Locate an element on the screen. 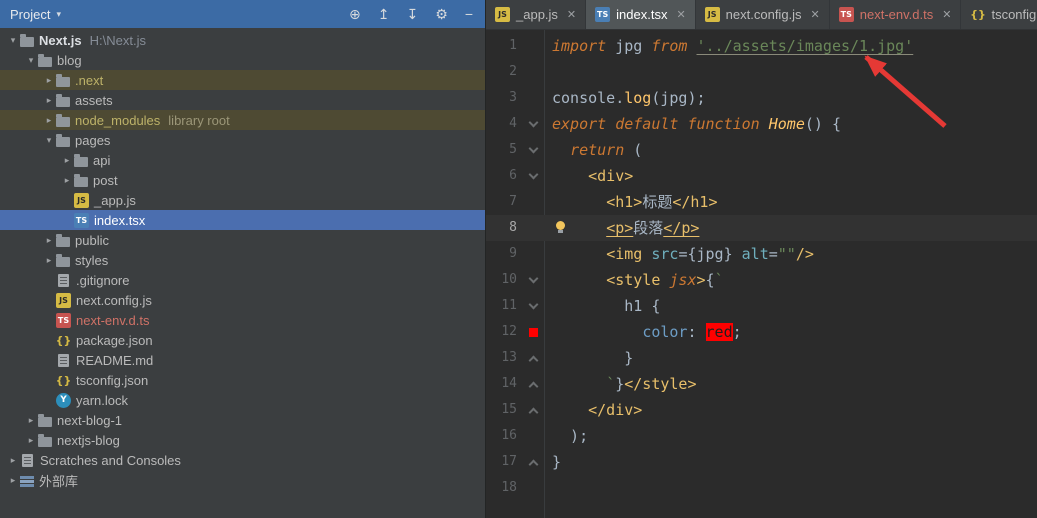  line-number: 8 is located at coordinates (504, 228).